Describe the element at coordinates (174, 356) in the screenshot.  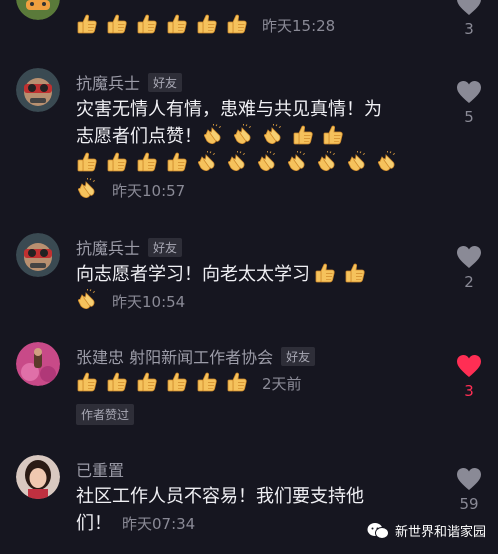
I see `commenter-name: 张建忠 射阳新闻工作者协会` at that location.